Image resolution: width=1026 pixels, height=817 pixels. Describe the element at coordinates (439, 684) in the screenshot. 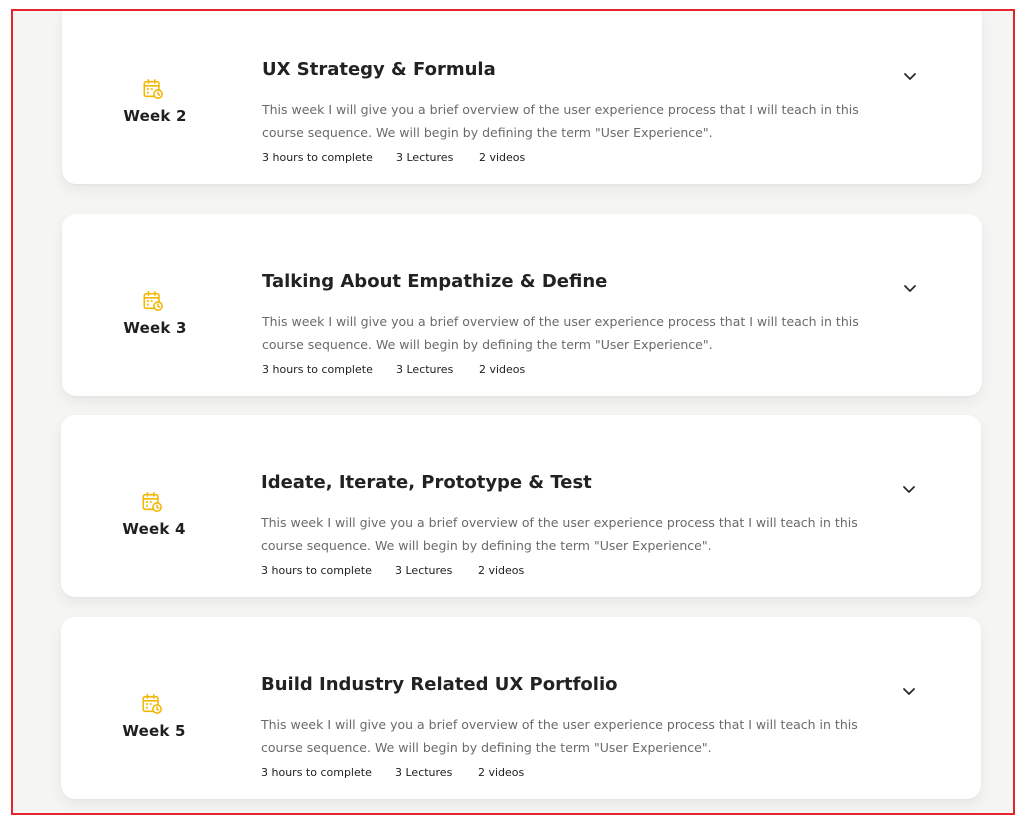

I see `week-title: Build Industry Related UX Portfolio` at that location.